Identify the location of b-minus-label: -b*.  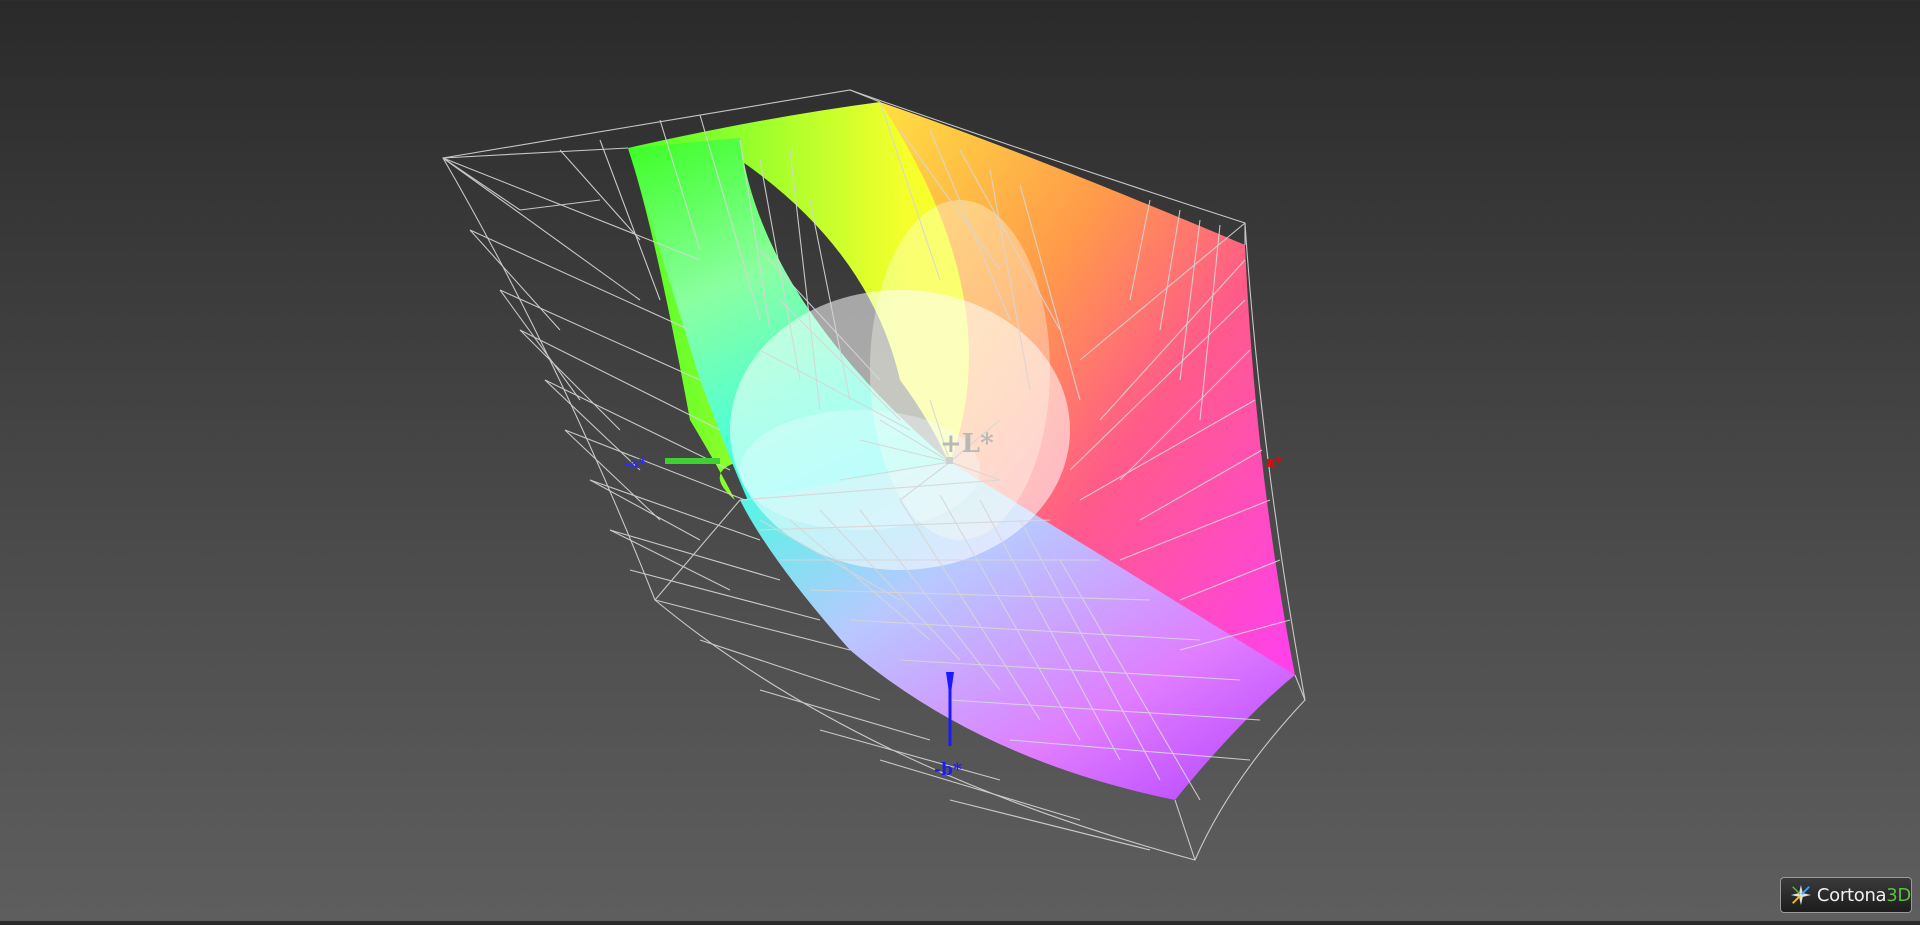
(948, 770).